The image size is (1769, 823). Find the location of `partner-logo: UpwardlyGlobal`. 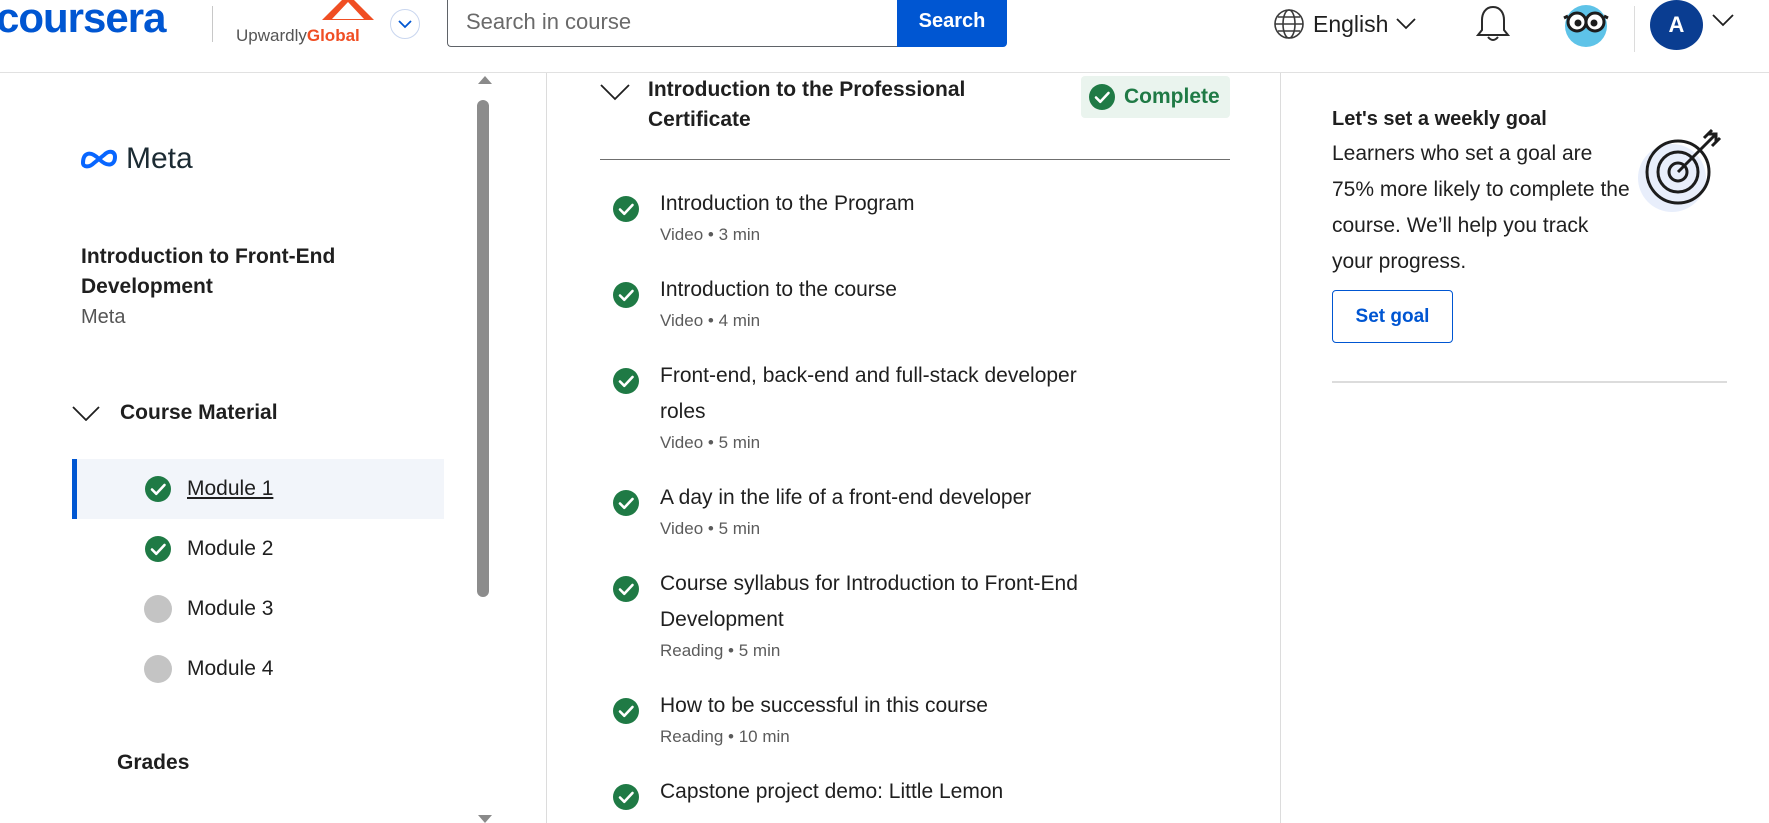

partner-logo: UpwardlyGlobal is located at coordinates (305, 24).